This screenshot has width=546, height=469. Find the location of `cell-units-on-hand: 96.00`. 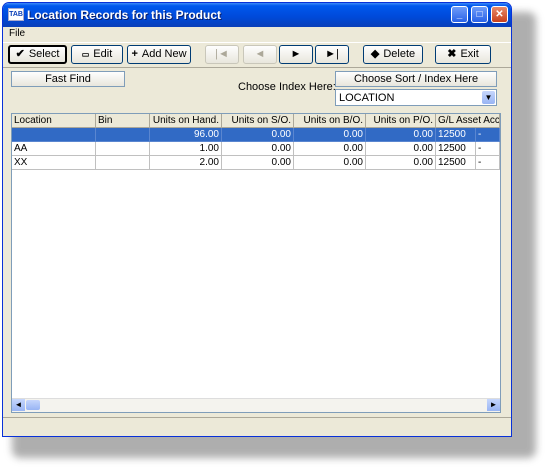

cell-units-on-hand: 96.00 is located at coordinates (186, 135).